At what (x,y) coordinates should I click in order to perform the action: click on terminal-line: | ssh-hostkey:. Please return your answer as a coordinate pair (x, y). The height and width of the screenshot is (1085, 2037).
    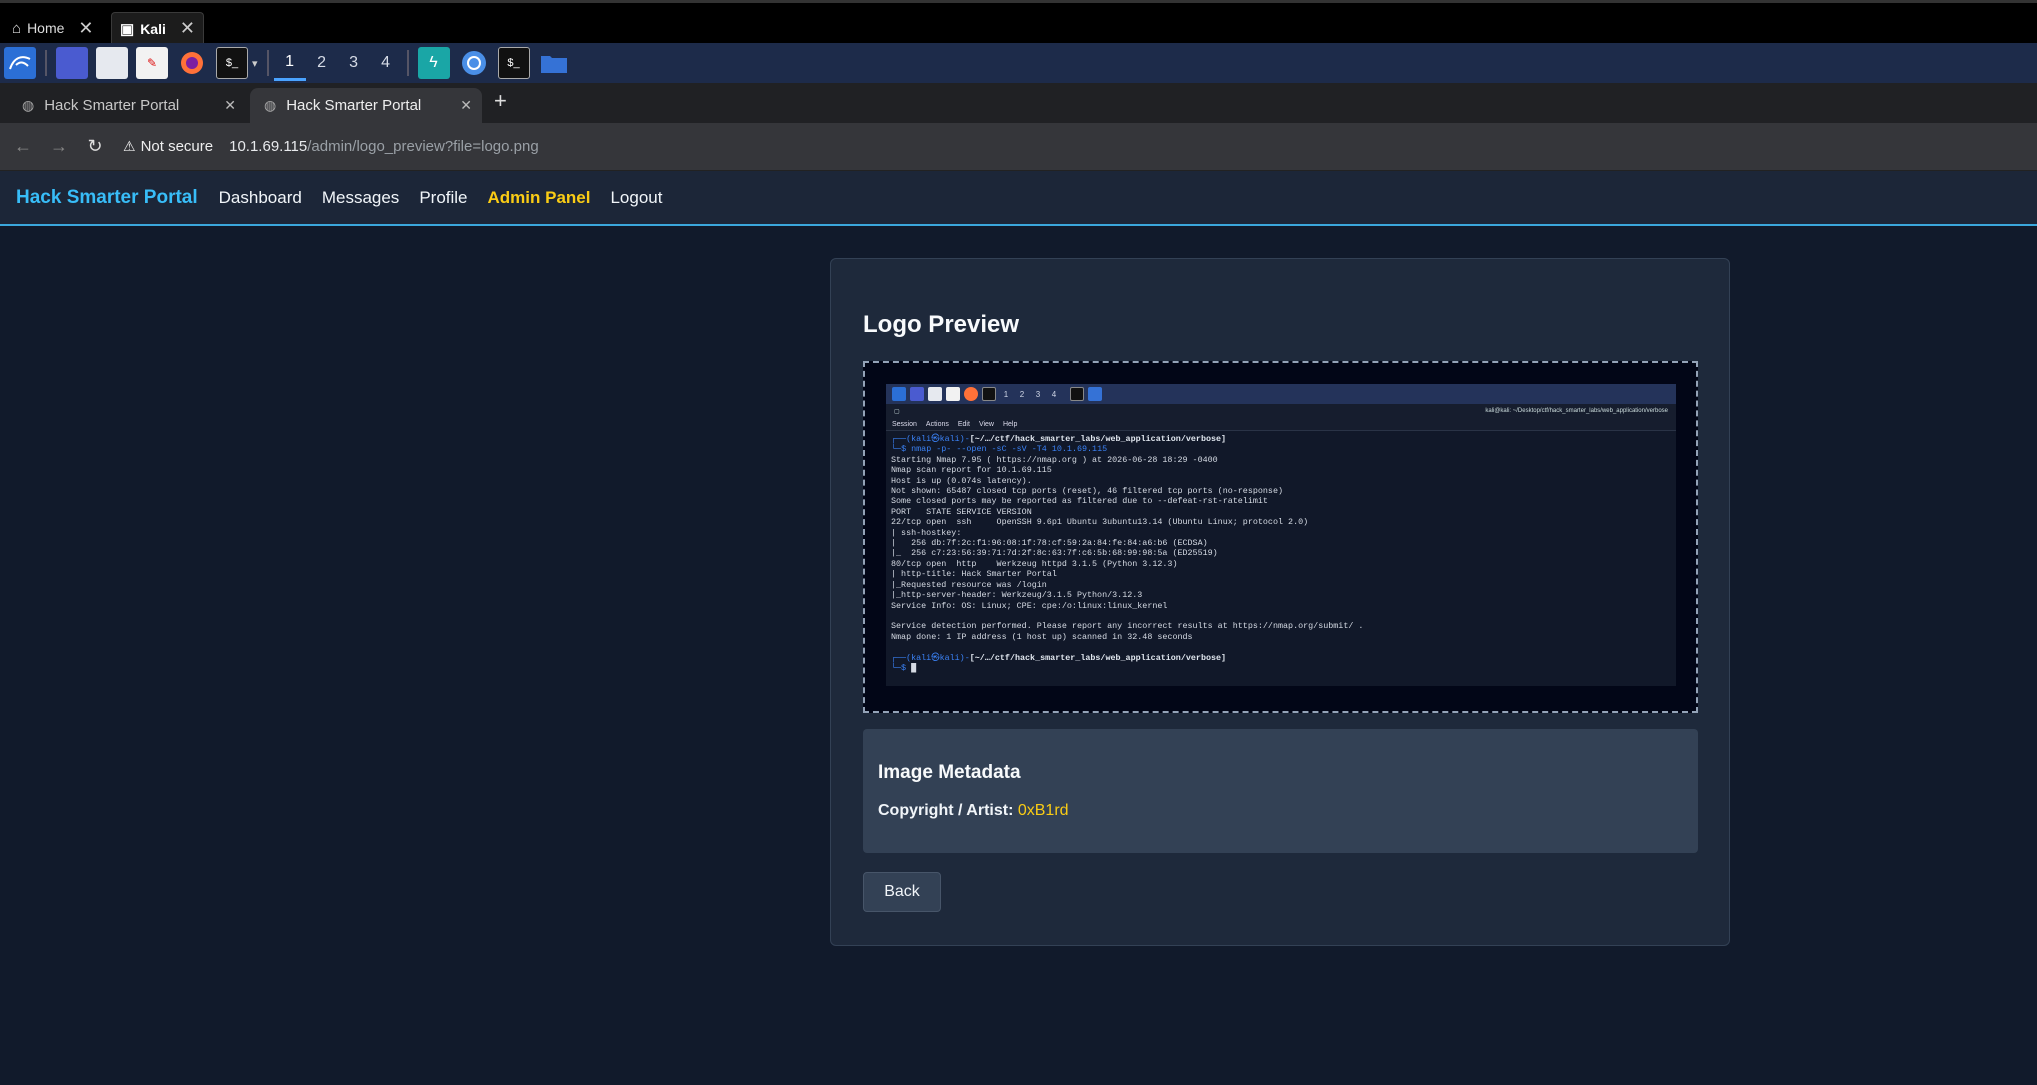
    Looking at the image, I should click on (926, 532).